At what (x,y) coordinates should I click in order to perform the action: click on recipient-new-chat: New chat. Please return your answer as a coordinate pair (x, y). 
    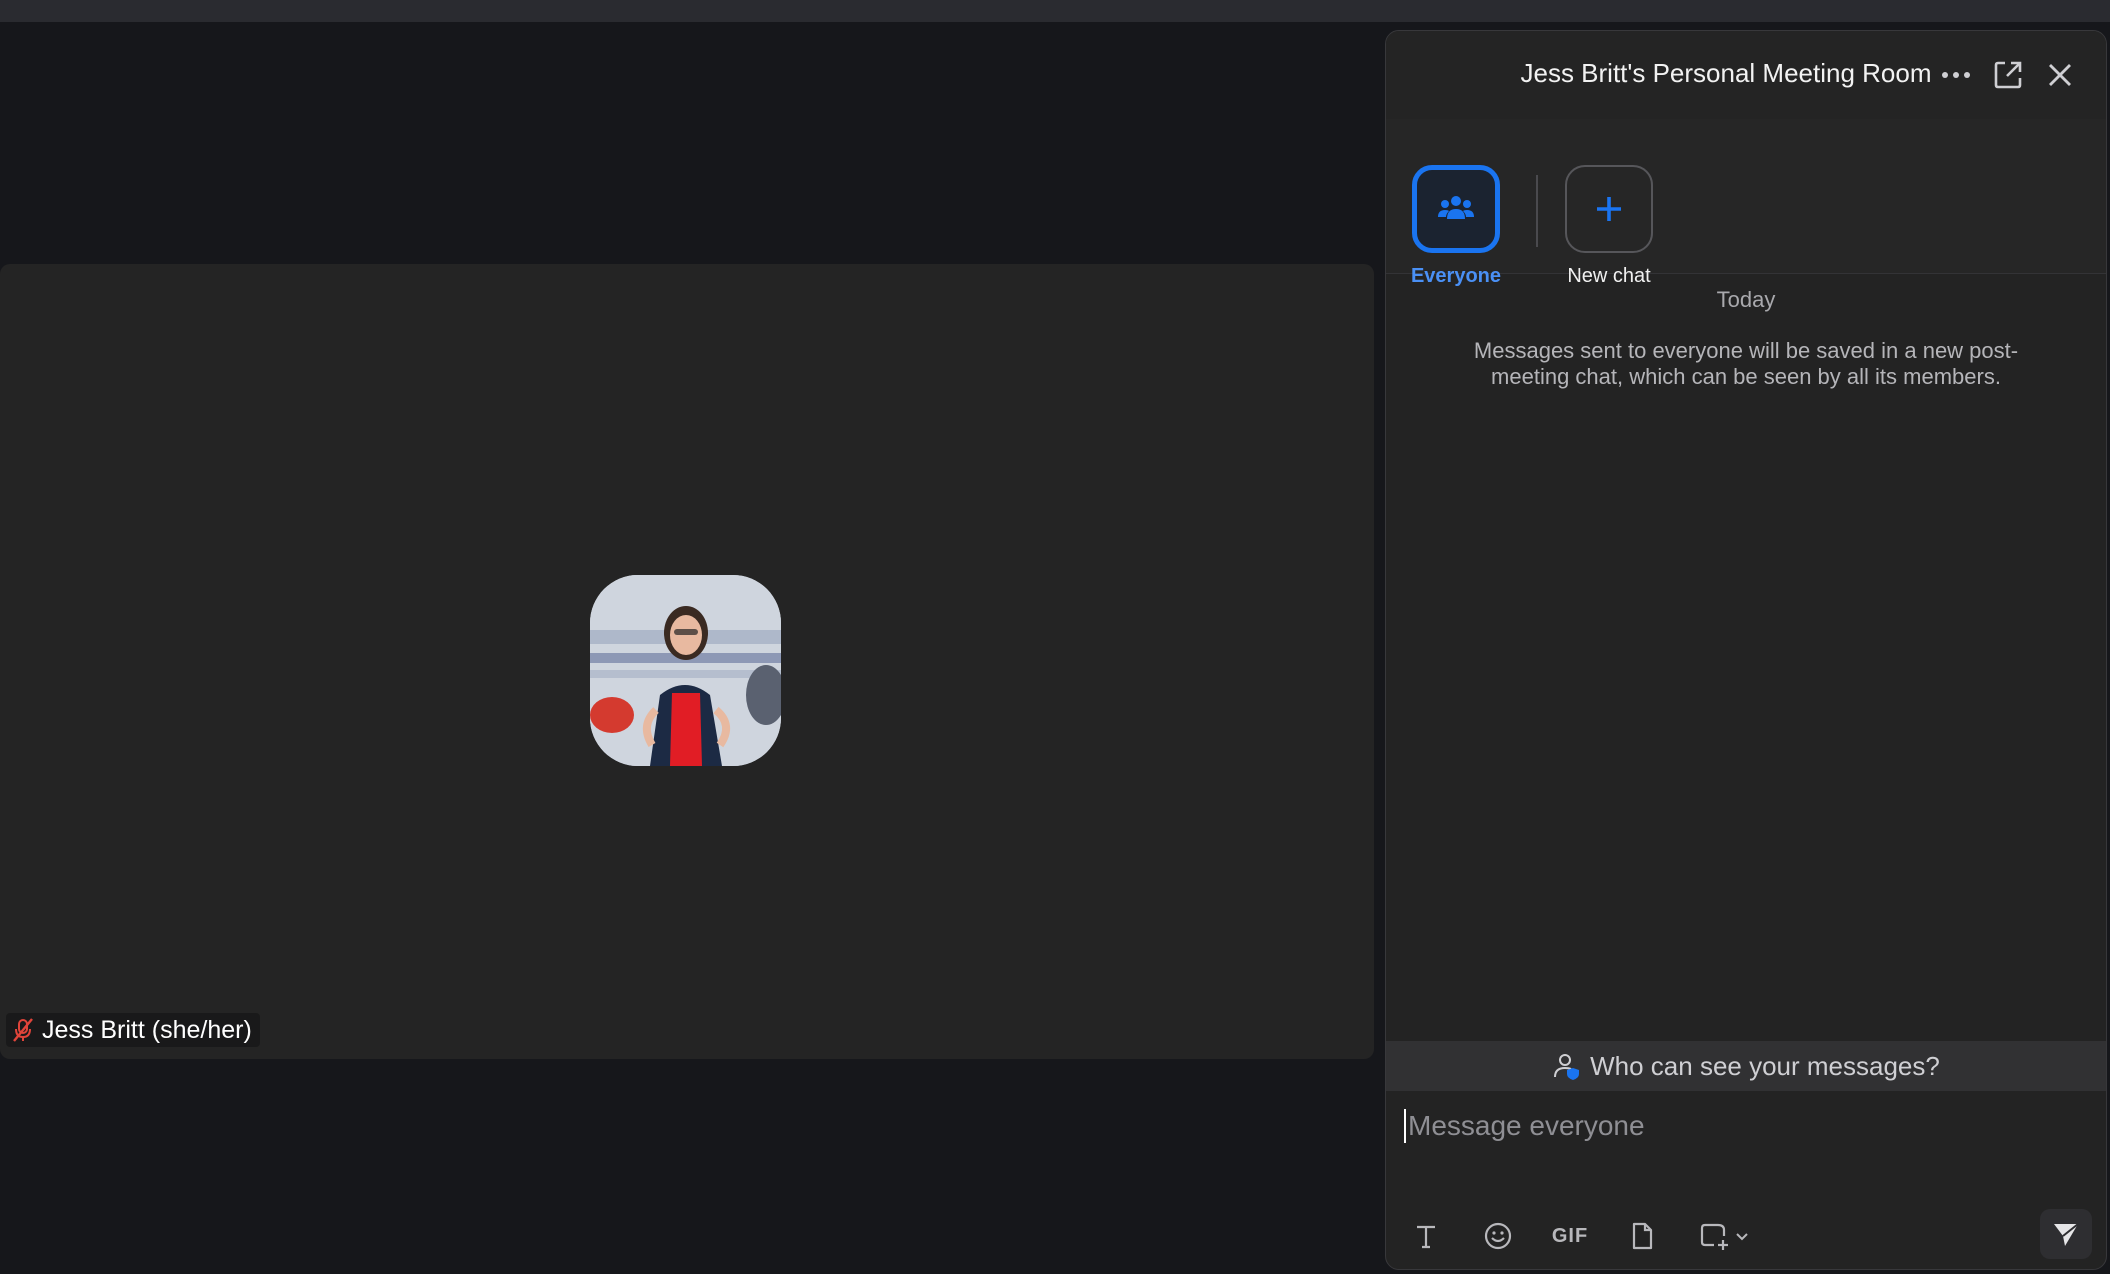
    Looking at the image, I should click on (1609, 226).